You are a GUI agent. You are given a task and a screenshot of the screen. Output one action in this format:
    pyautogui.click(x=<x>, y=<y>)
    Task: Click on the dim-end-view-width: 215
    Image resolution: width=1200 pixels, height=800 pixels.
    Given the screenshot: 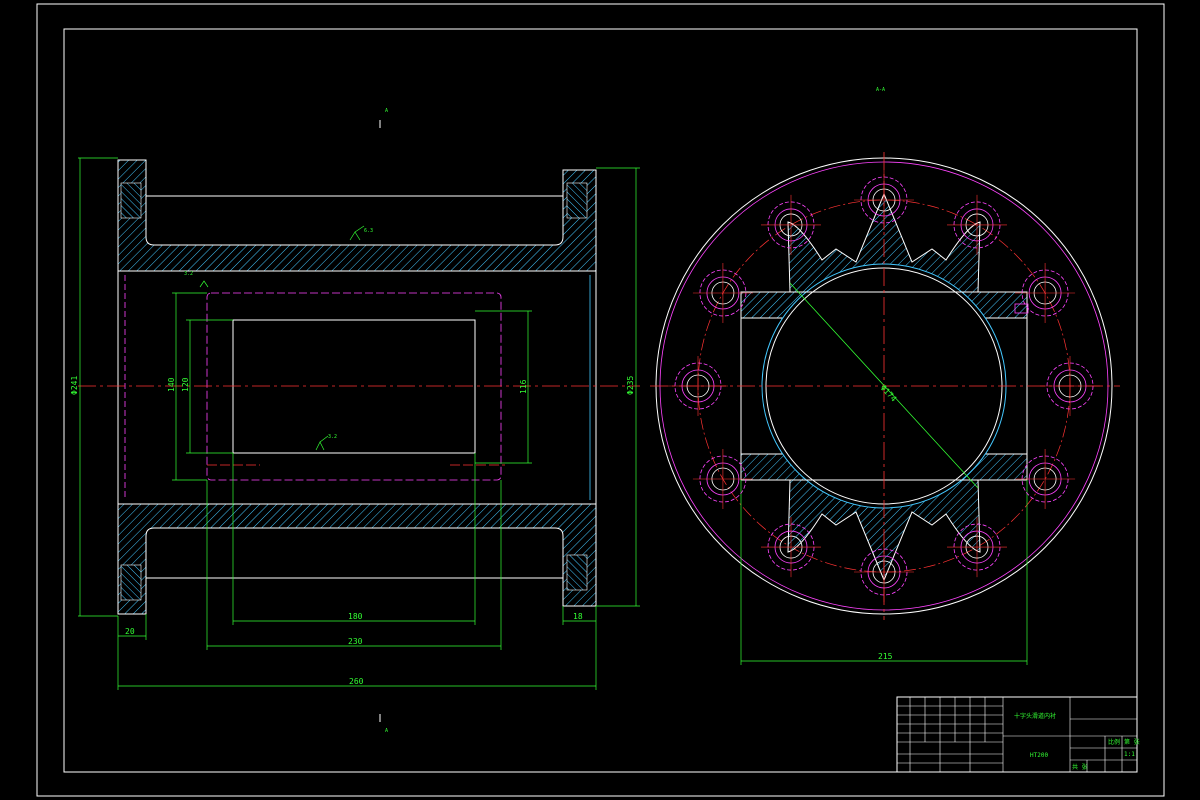 What is the action you would take?
    pyautogui.click(x=885, y=656)
    